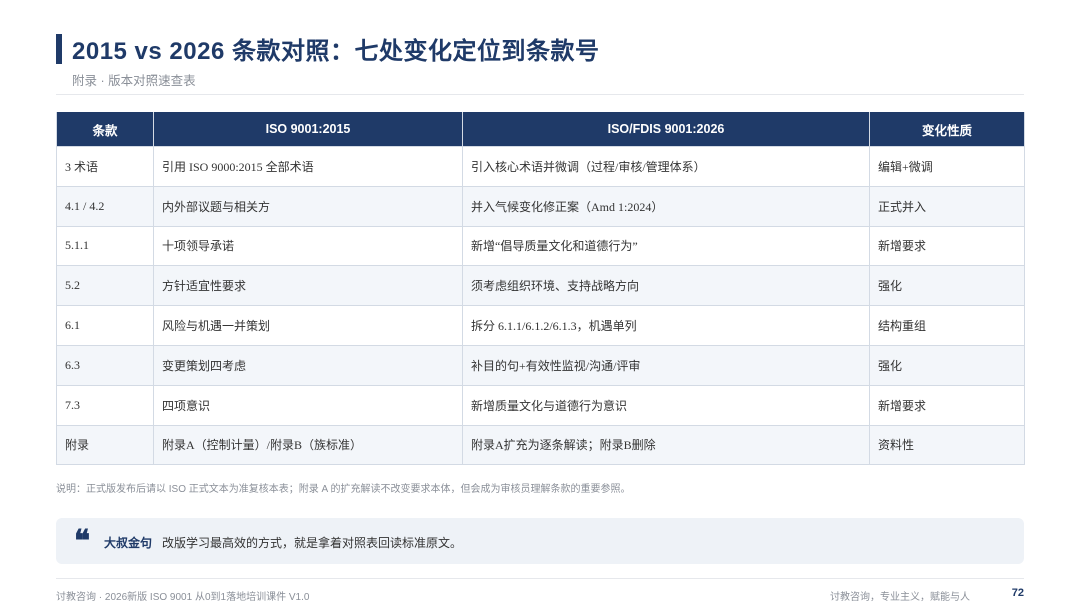  What do you see at coordinates (947, 206) in the screenshot?
I see `table-cell: 正式并入` at bounding box center [947, 206].